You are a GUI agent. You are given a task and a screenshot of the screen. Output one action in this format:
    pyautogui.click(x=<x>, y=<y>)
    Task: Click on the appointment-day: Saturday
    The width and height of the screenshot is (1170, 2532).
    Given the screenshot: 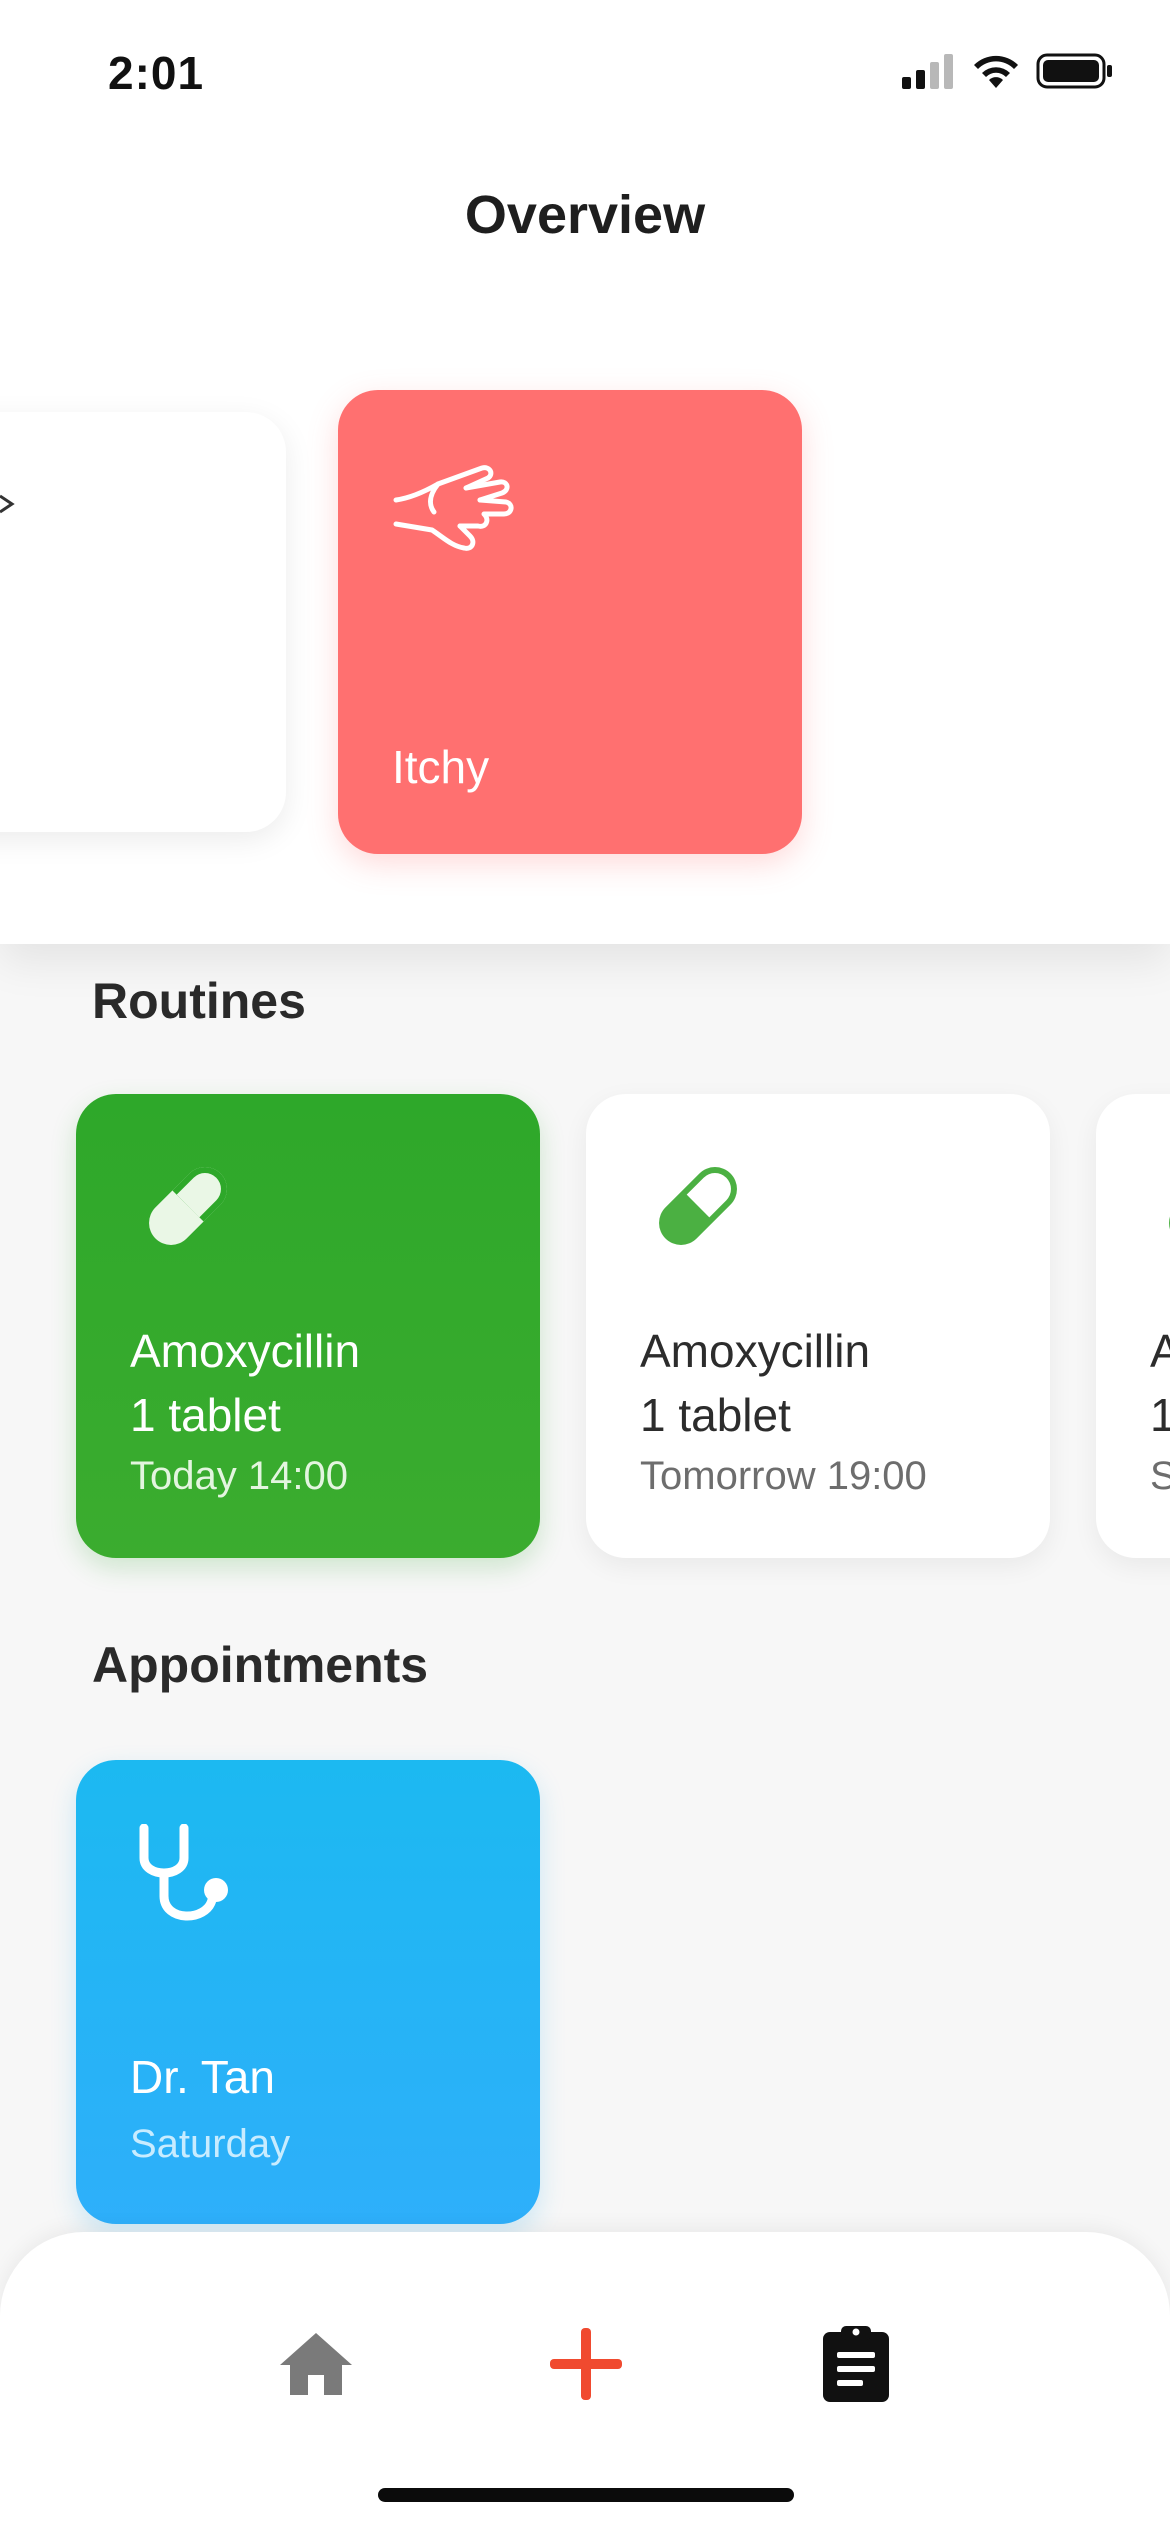 What is the action you would take?
    pyautogui.click(x=210, y=2144)
    